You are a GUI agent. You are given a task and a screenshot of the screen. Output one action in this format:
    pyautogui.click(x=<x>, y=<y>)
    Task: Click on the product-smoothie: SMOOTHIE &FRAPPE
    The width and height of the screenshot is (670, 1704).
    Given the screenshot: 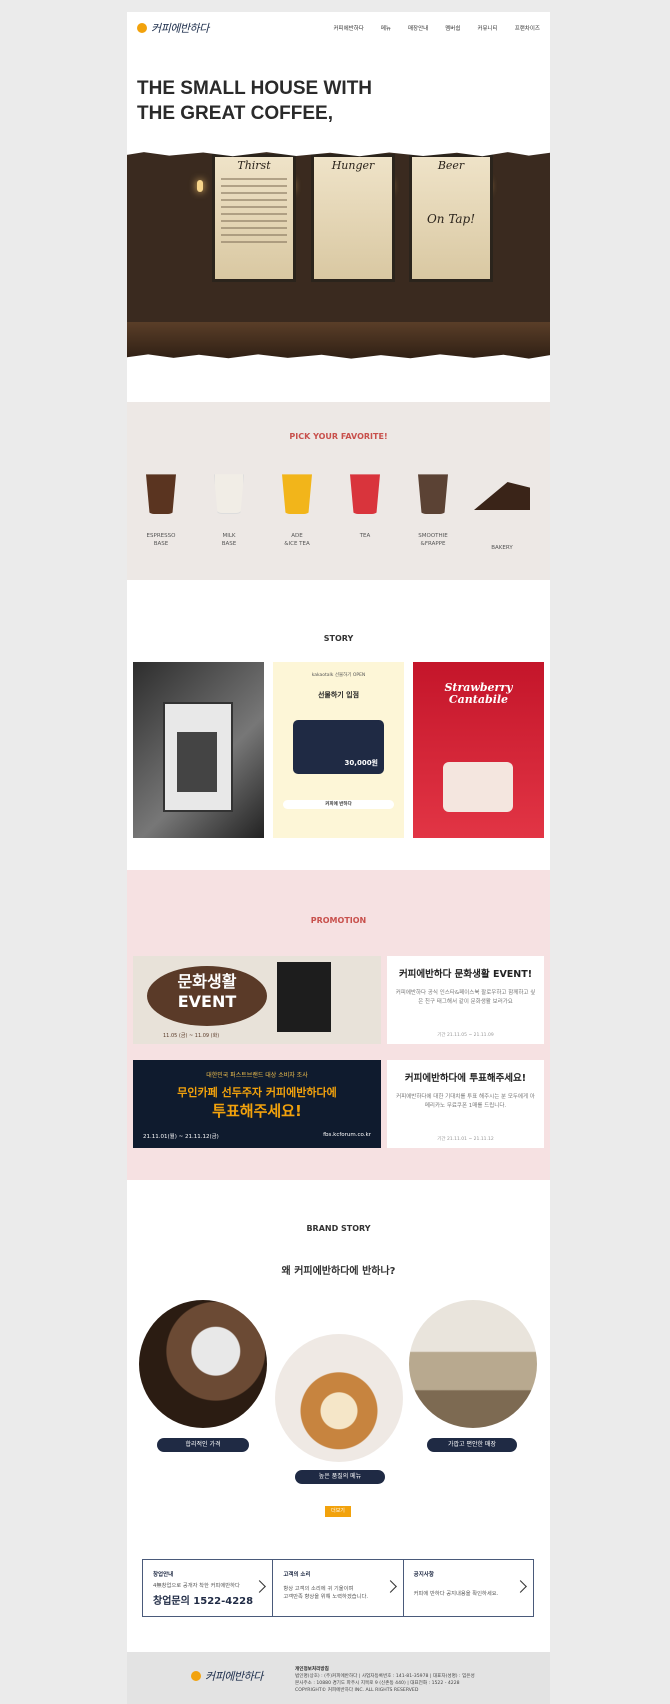 What is the action you would take?
    pyautogui.click(x=433, y=509)
    